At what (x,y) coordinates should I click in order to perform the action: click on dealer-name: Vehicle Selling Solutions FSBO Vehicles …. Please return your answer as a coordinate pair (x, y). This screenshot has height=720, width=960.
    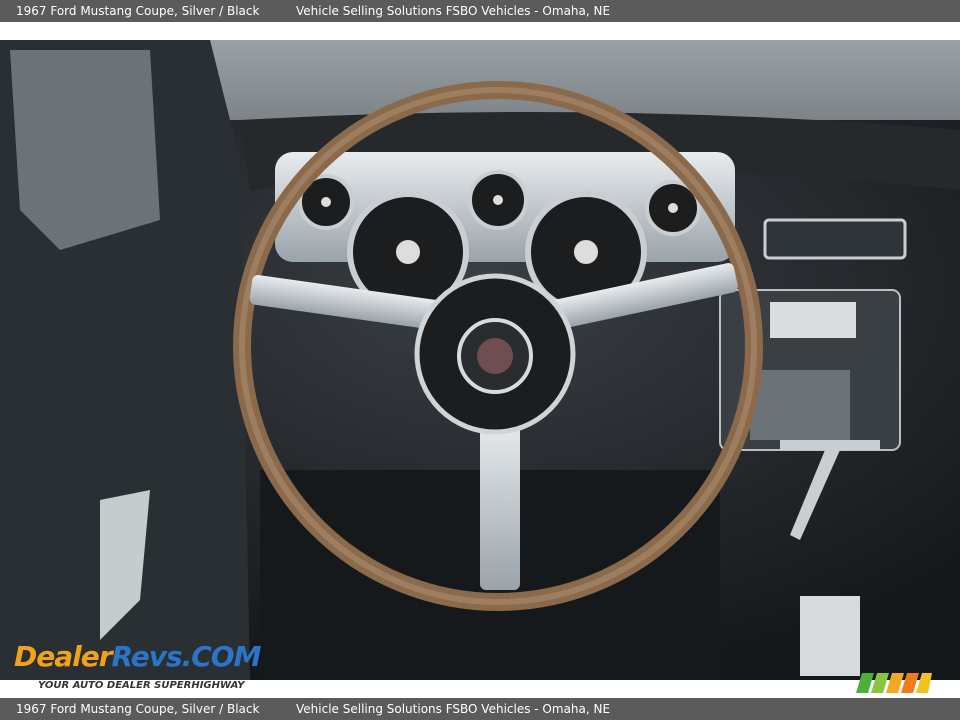
    Looking at the image, I should click on (453, 11).